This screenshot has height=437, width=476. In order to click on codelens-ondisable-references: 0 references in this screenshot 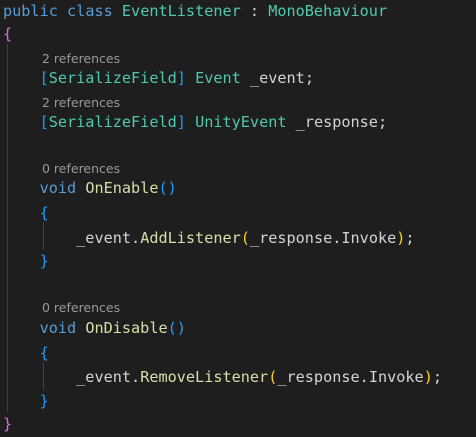, I will do `click(81, 308)`.